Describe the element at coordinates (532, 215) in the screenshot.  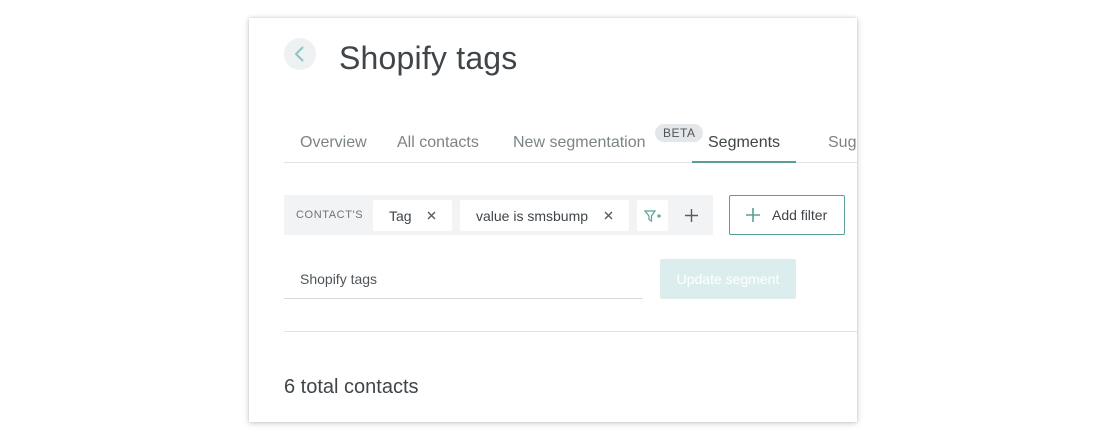
I see `filter-chip-label: value is smsbump` at that location.